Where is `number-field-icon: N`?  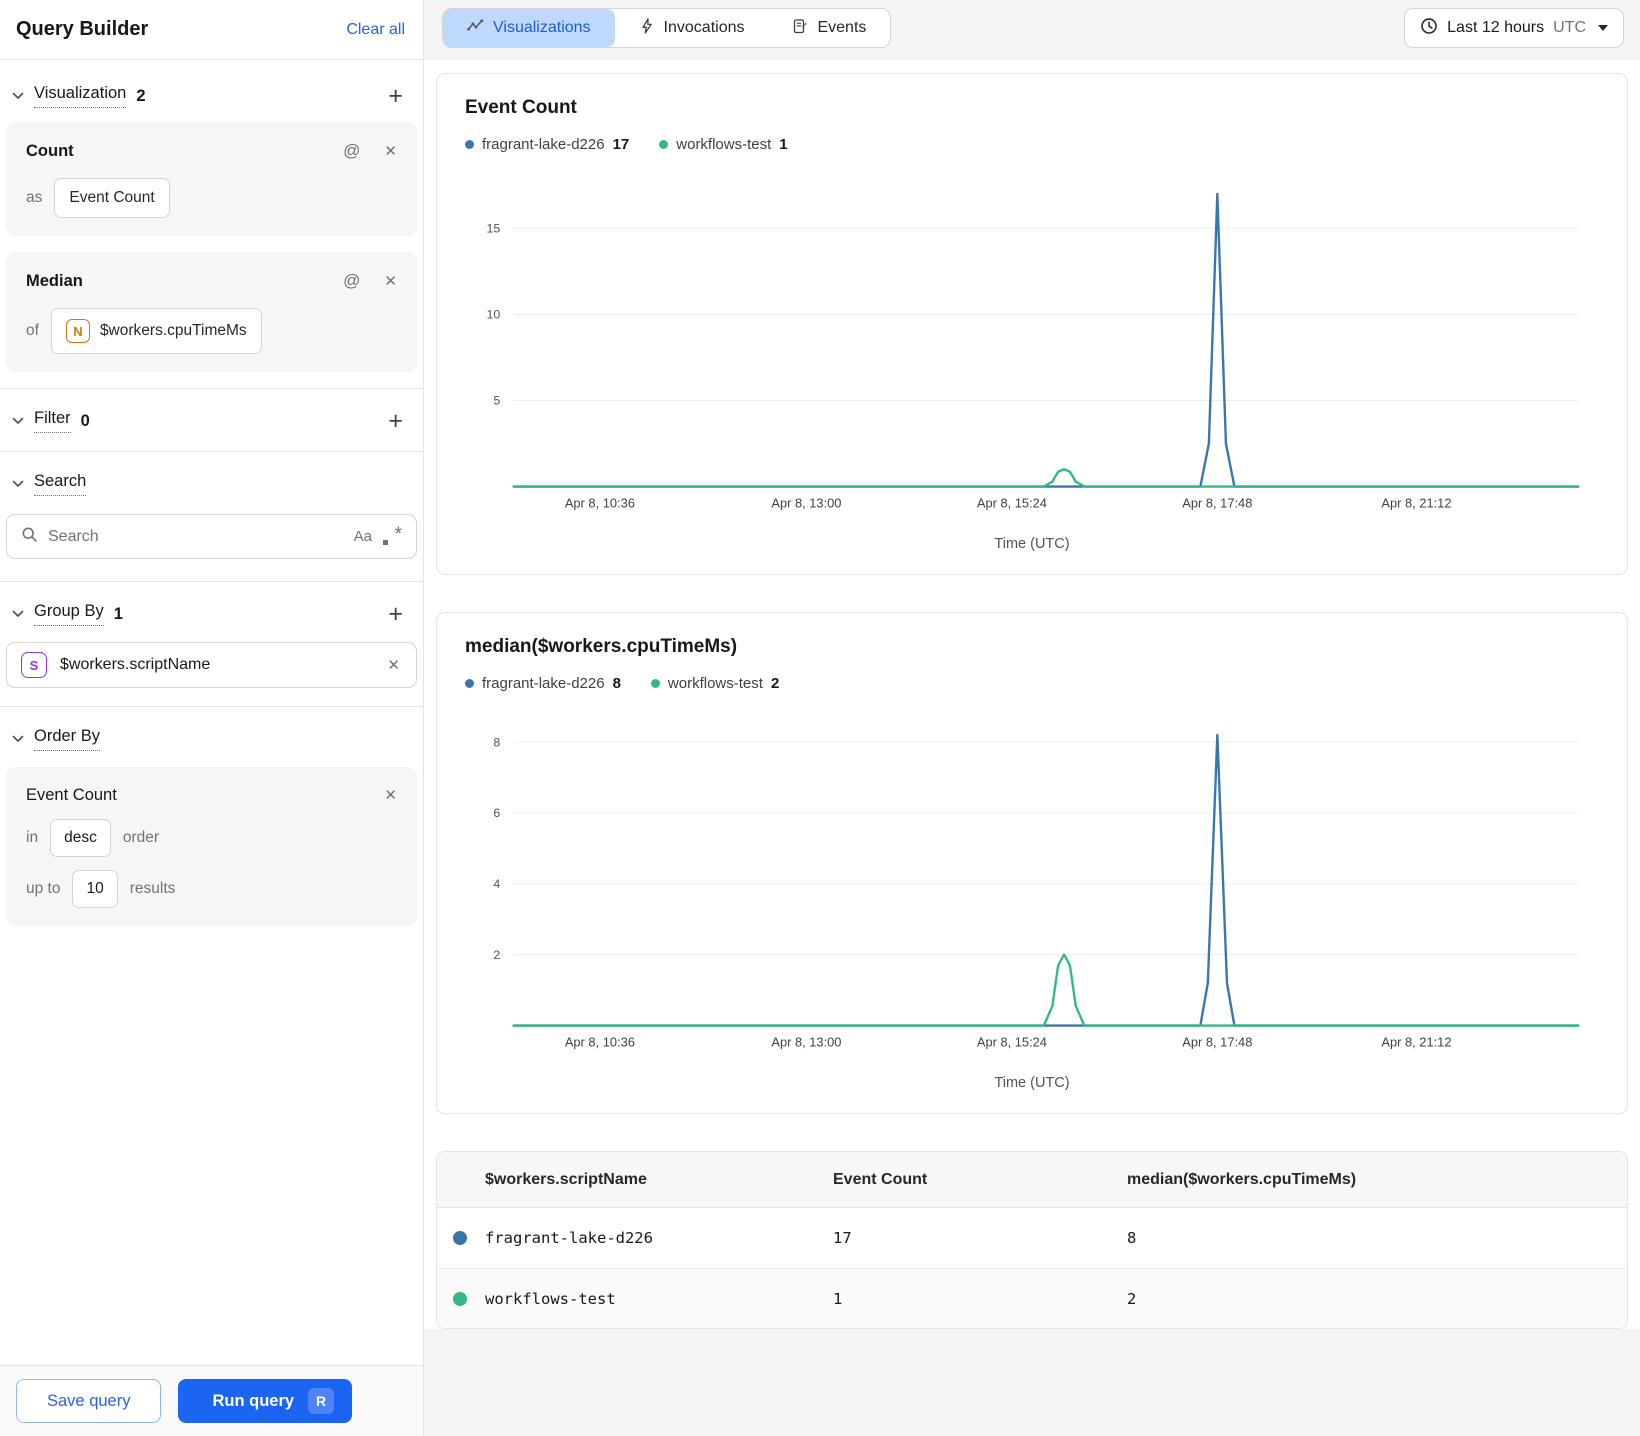
number-field-icon: N is located at coordinates (77, 331).